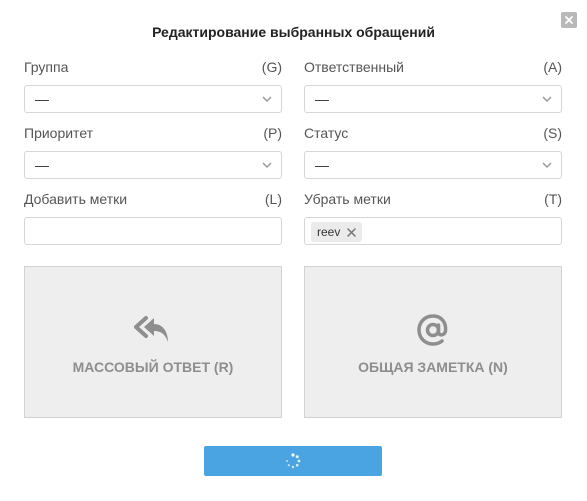 This screenshot has width=587, height=501. Describe the element at coordinates (271, 67) in the screenshot. I see `group-shortcut: (G)` at that location.